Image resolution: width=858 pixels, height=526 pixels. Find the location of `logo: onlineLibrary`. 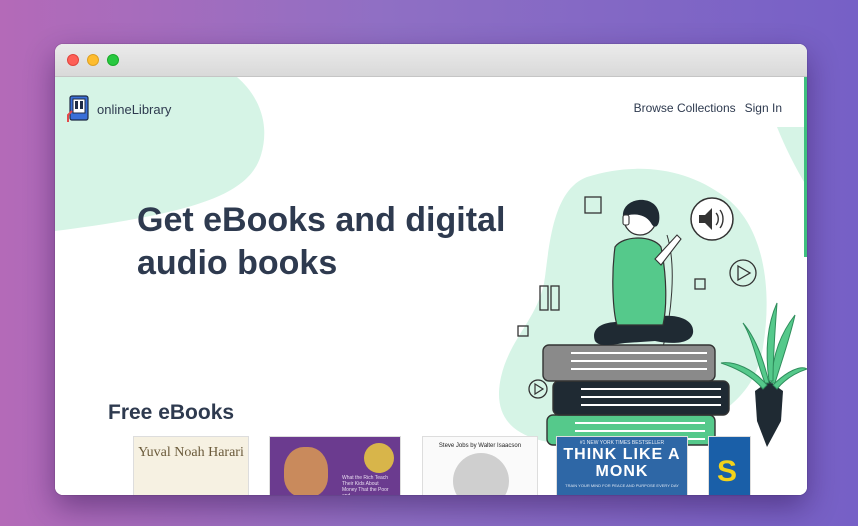

logo: onlineLibrary is located at coordinates (119, 109).